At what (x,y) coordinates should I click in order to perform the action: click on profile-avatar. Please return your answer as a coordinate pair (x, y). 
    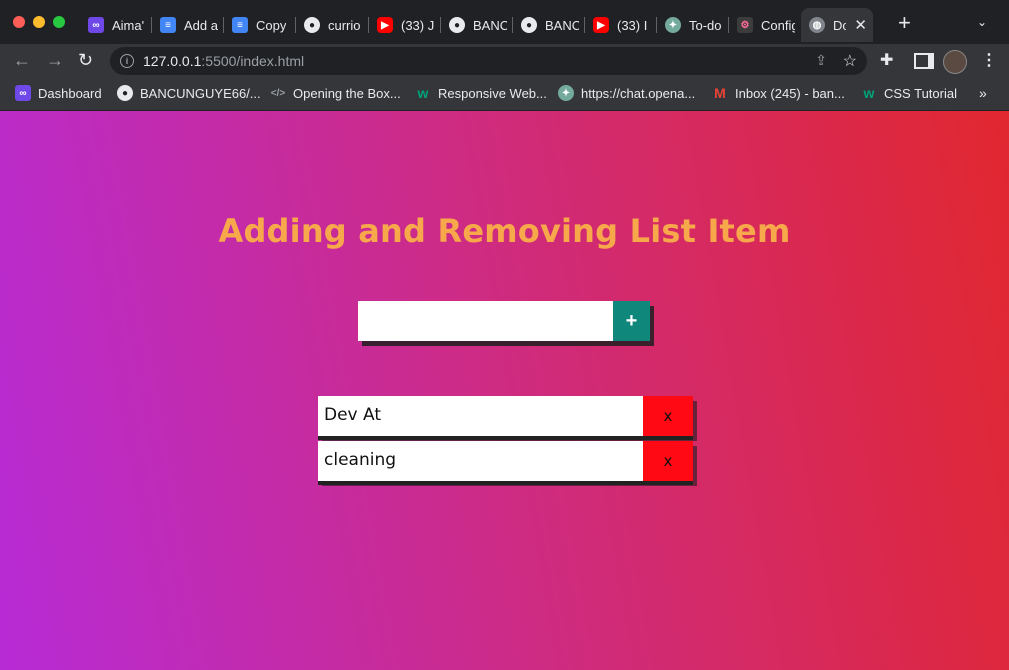
    Looking at the image, I should click on (955, 62).